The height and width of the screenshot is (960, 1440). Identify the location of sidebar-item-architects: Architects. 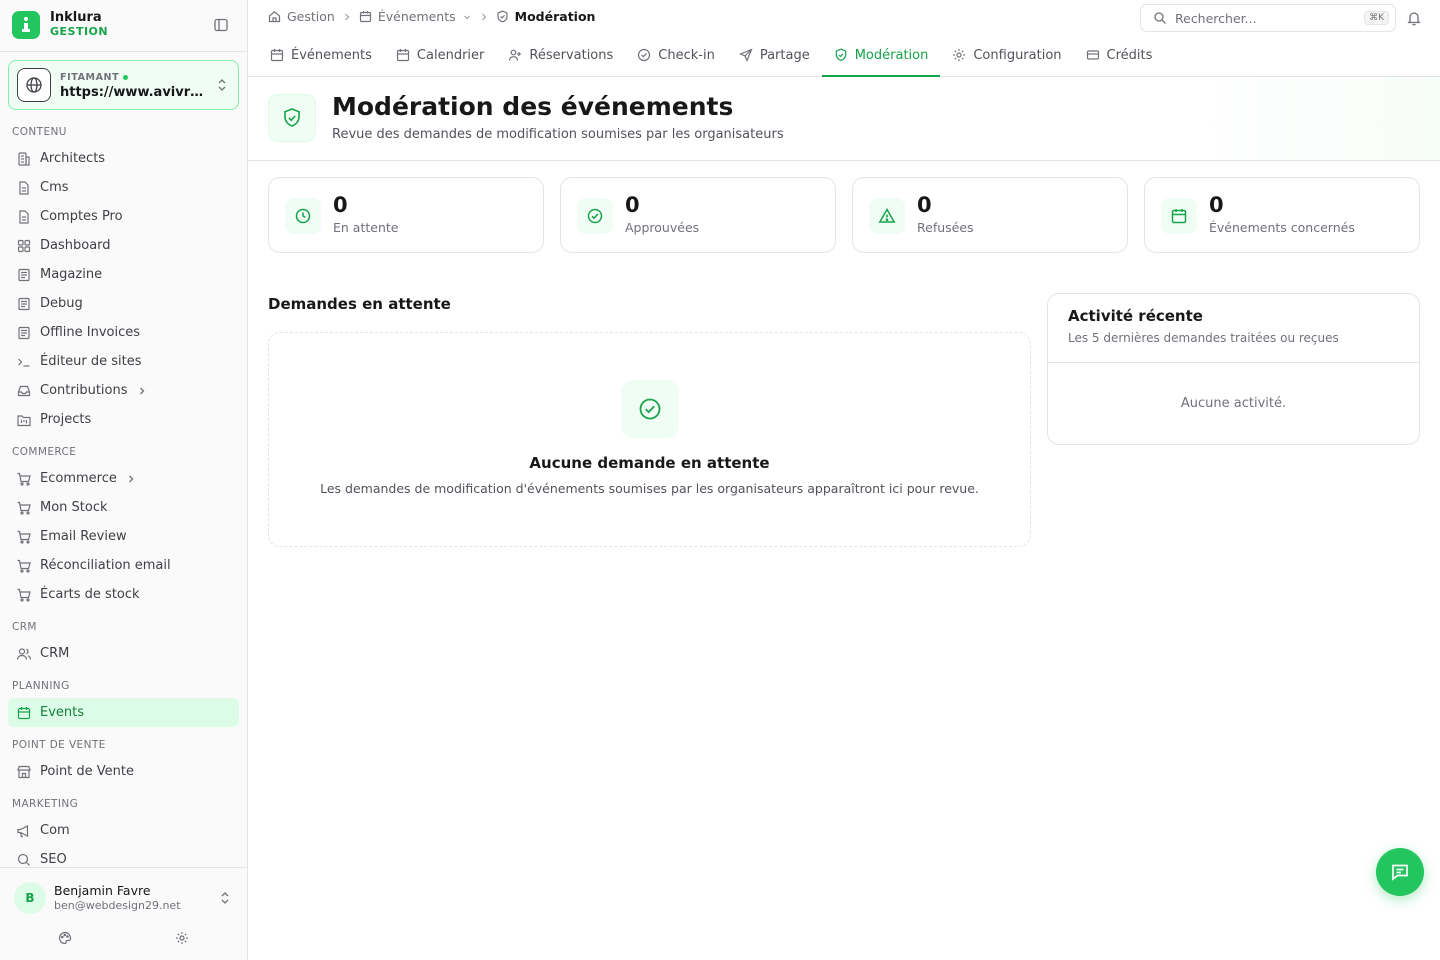
(123, 158).